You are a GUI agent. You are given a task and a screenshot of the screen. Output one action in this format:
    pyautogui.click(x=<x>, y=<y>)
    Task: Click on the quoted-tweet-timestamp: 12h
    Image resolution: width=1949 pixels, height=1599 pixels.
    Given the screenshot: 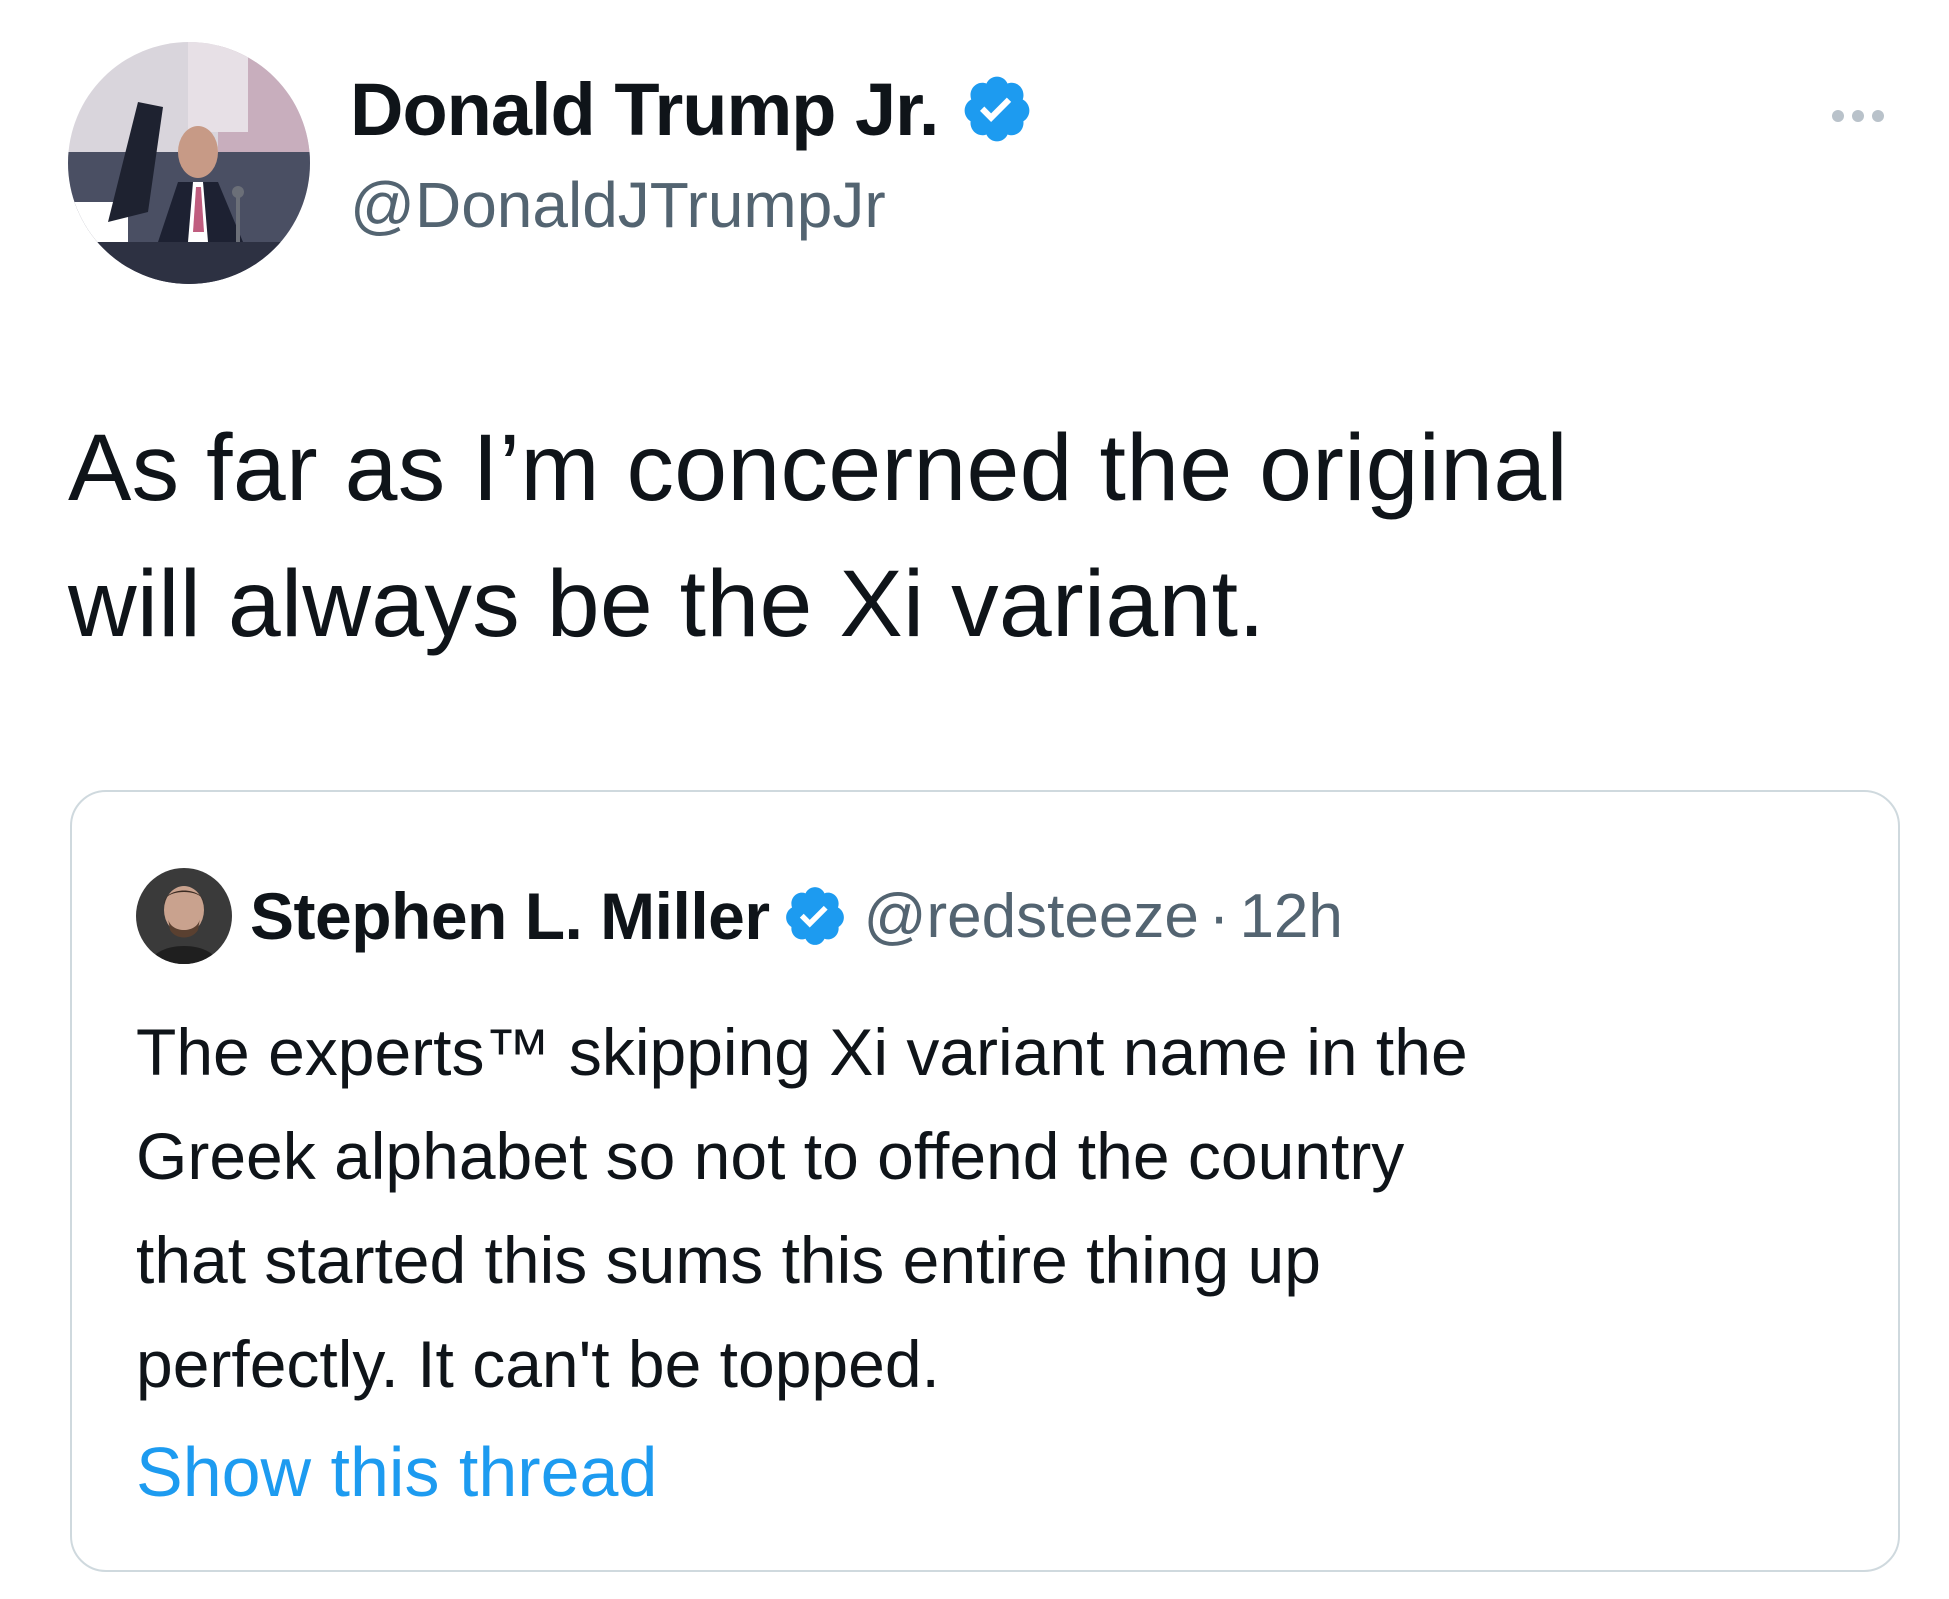 What is the action you would take?
    pyautogui.click(x=1290, y=916)
    